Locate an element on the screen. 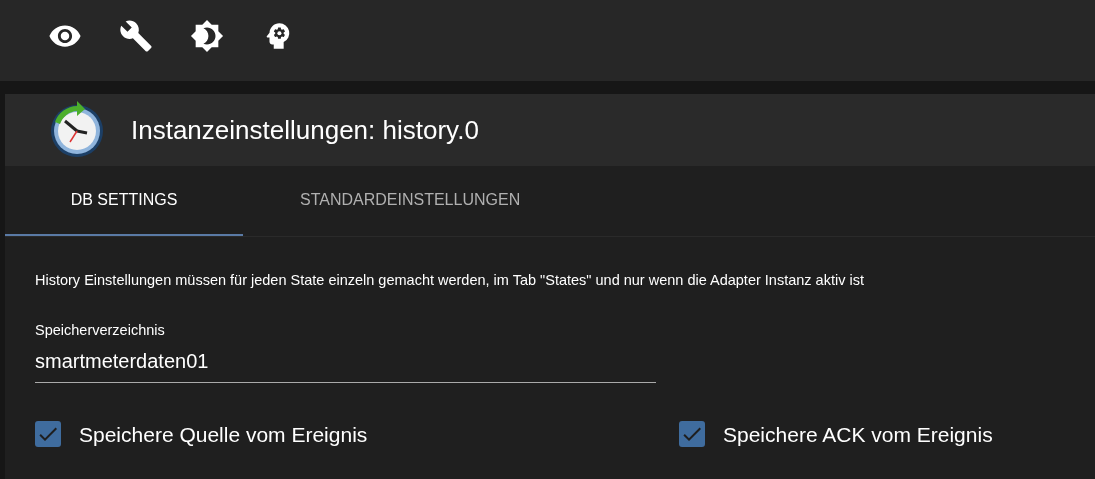 The image size is (1095, 479). info-text: History Einstellungen müssen für jeden State einzeln gemacht werden, im Tab "States" und nur wenn die Adapter Instanz aktiv ist is located at coordinates (450, 280).